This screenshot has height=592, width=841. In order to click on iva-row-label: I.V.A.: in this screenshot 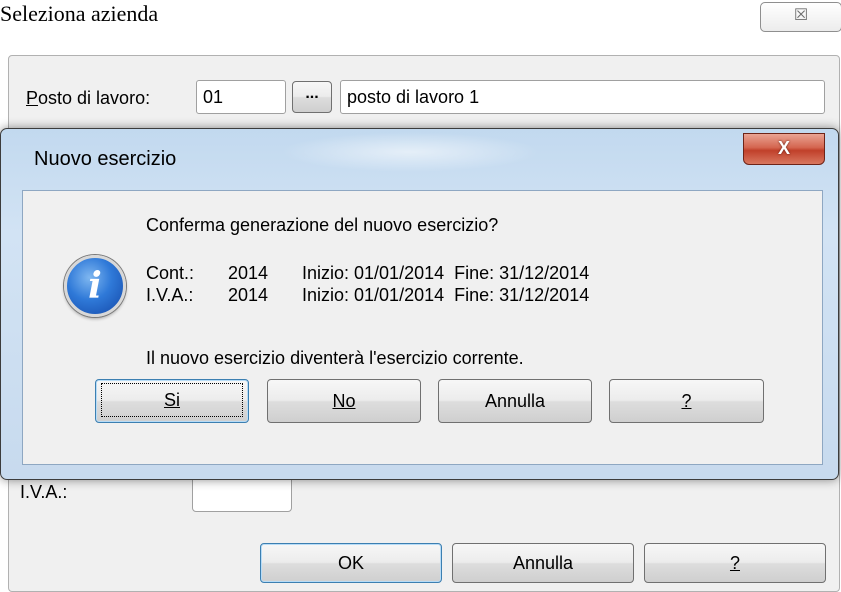, I will do `click(170, 295)`.